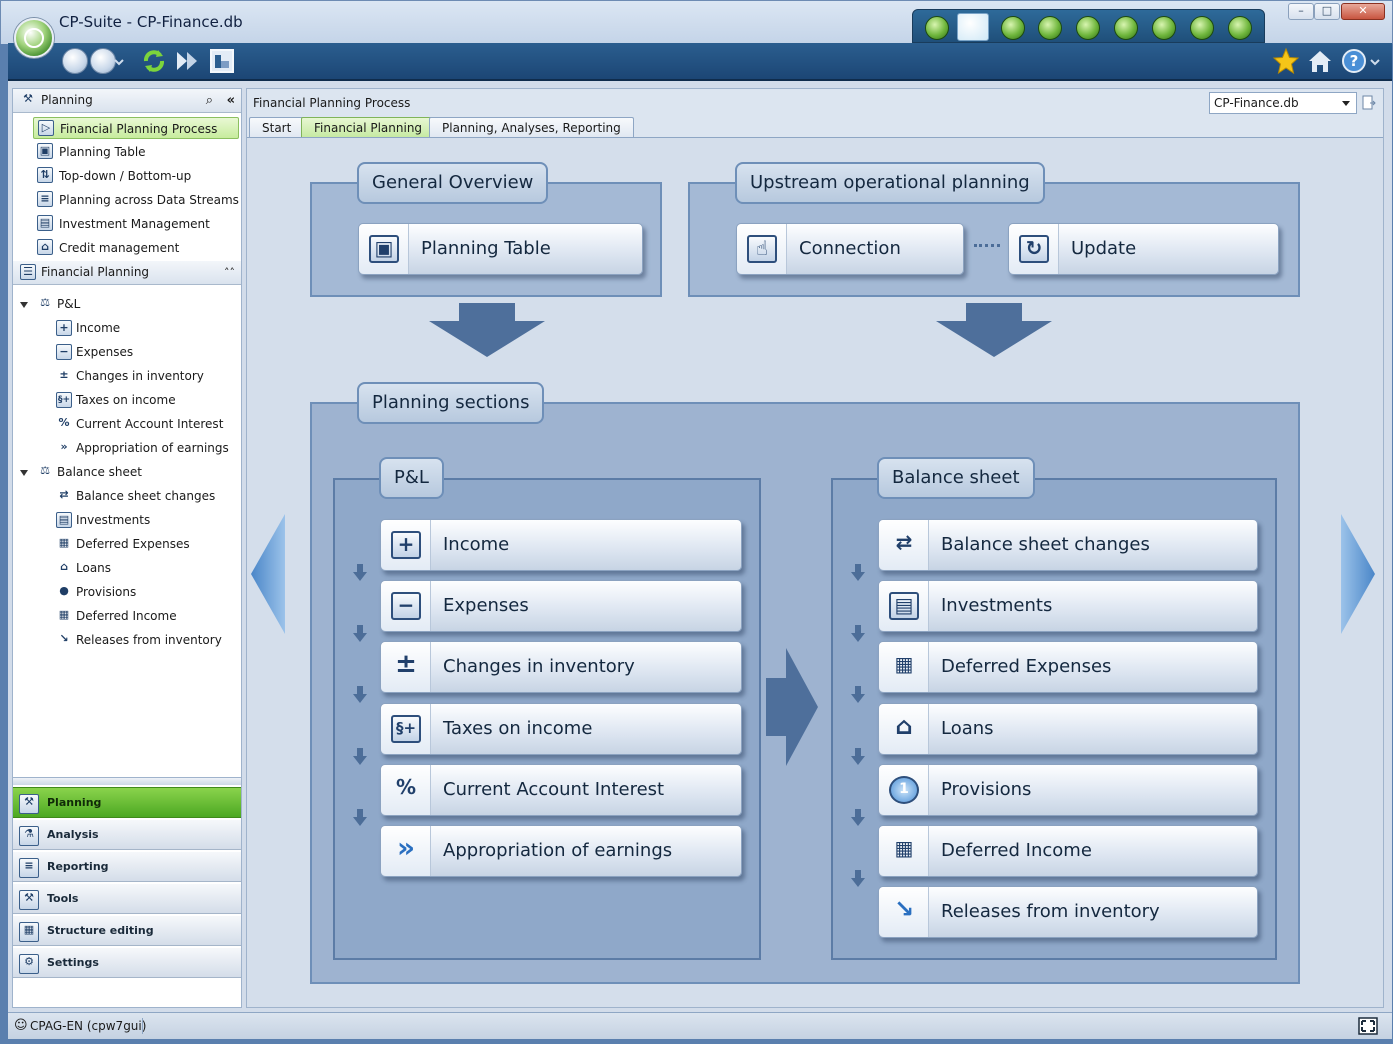 The image size is (1393, 1044). What do you see at coordinates (1327, 11) in the screenshot?
I see `maximize-button: □` at bounding box center [1327, 11].